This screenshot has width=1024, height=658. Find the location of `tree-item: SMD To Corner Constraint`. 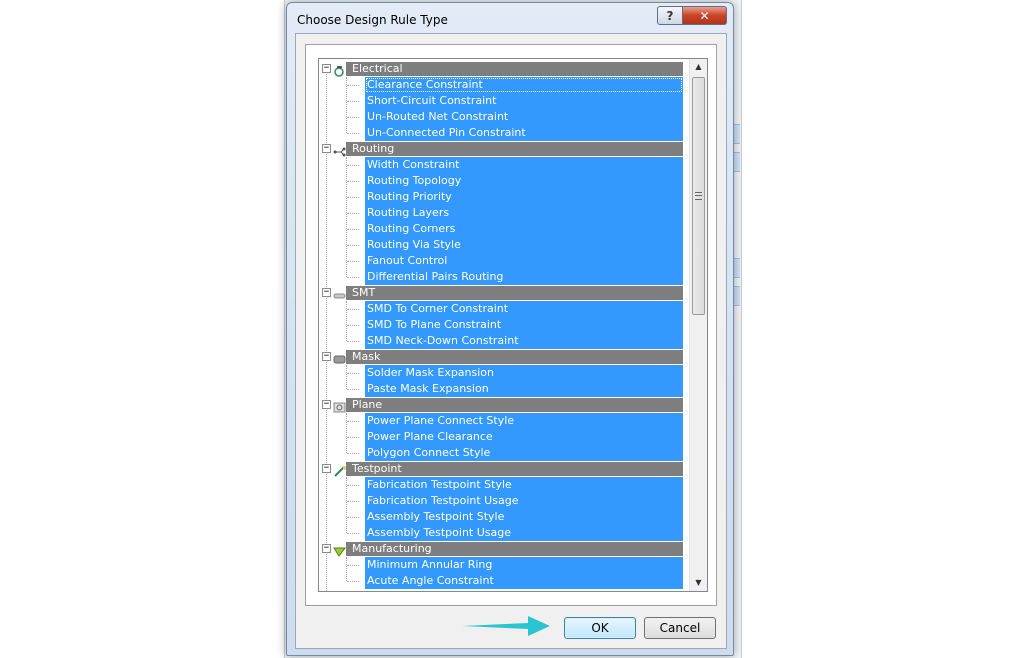

tree-item: SMD To Corner Constraint is located at coordinates (524, 309).